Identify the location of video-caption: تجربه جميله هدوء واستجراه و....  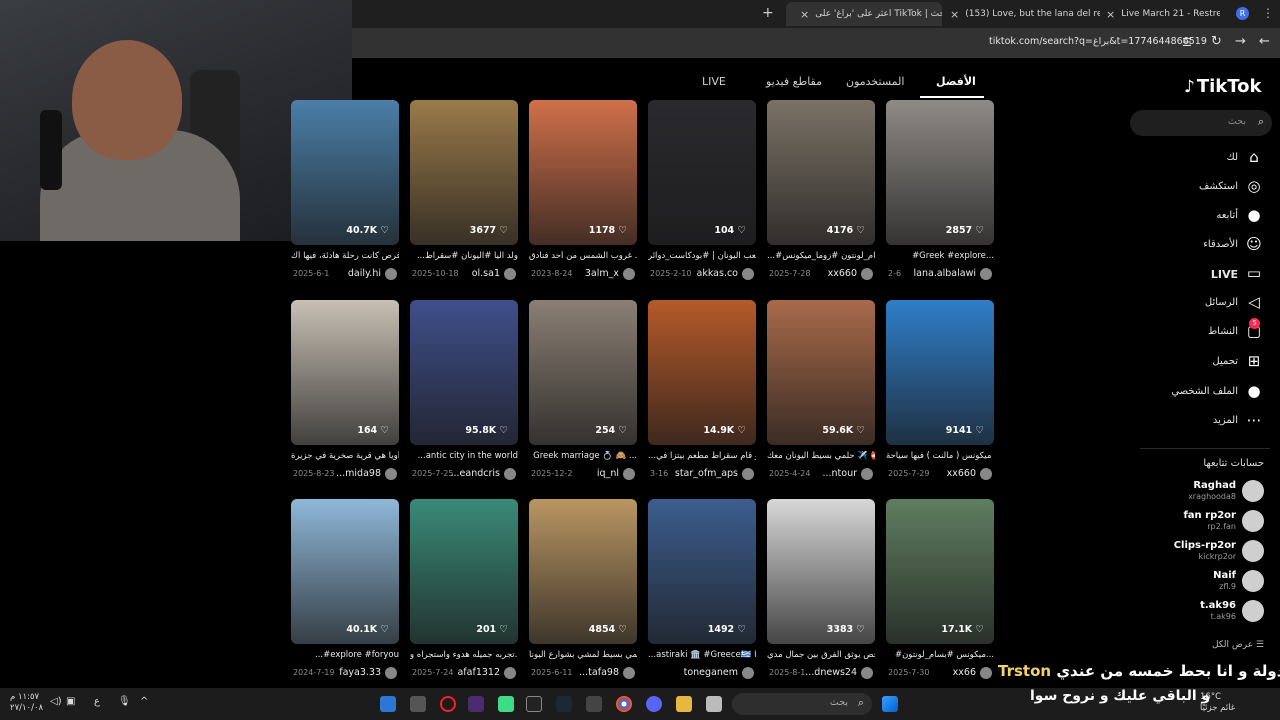
(464, 655).